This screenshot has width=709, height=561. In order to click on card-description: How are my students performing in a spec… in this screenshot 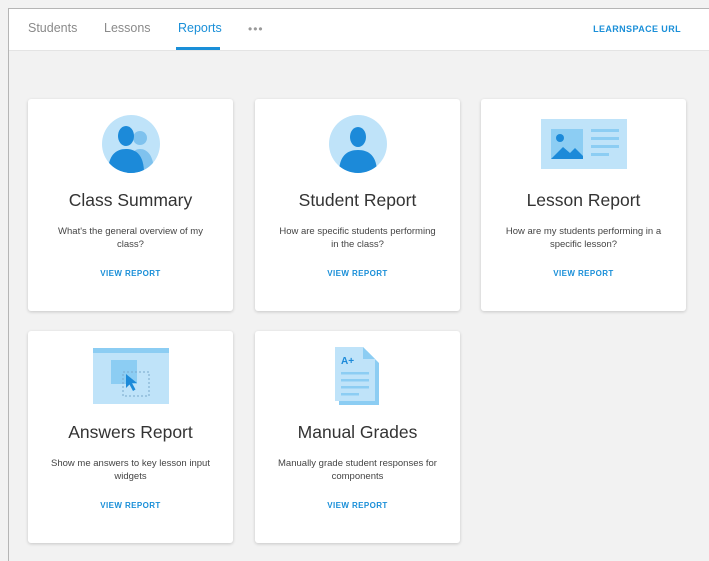, I will do `click(583, 238)`.